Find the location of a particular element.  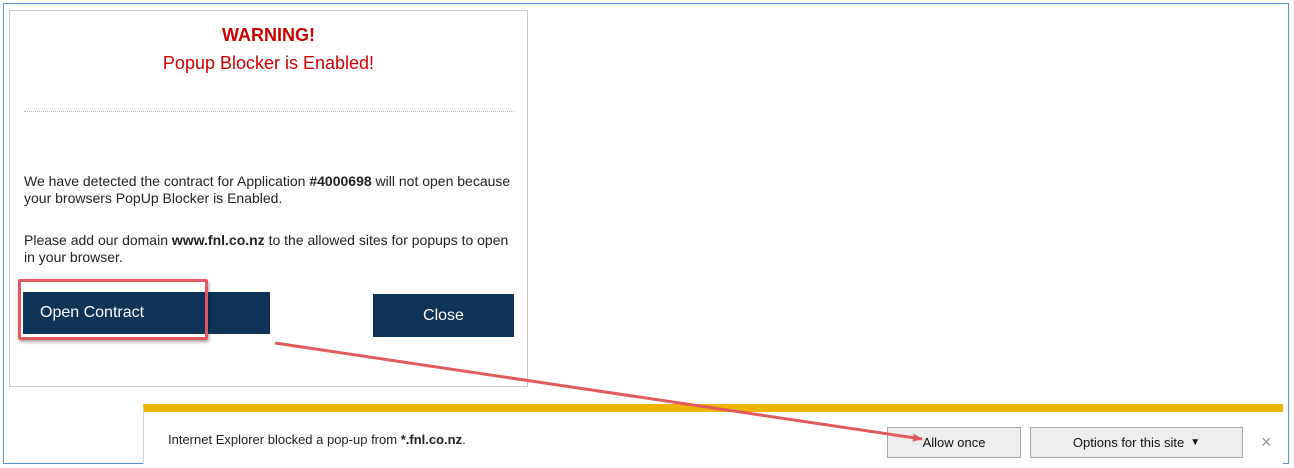

arrow-line is located at coordinates (598, 391).